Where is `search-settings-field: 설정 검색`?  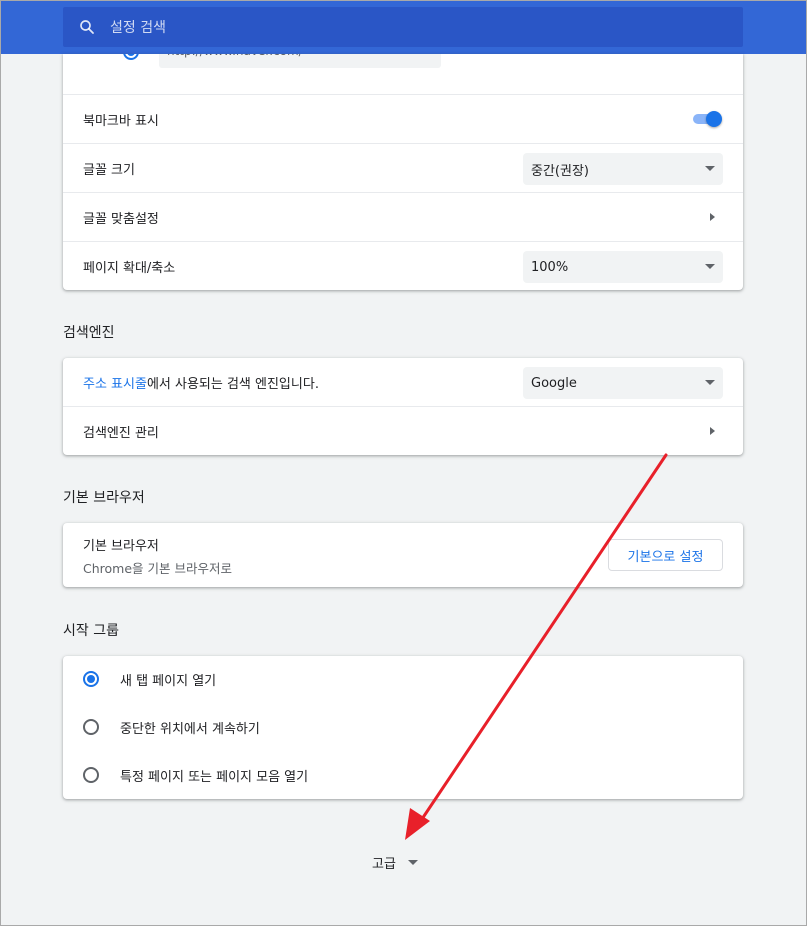 search-settings-field: 설정 검색 is located at coordinates (403, 27).